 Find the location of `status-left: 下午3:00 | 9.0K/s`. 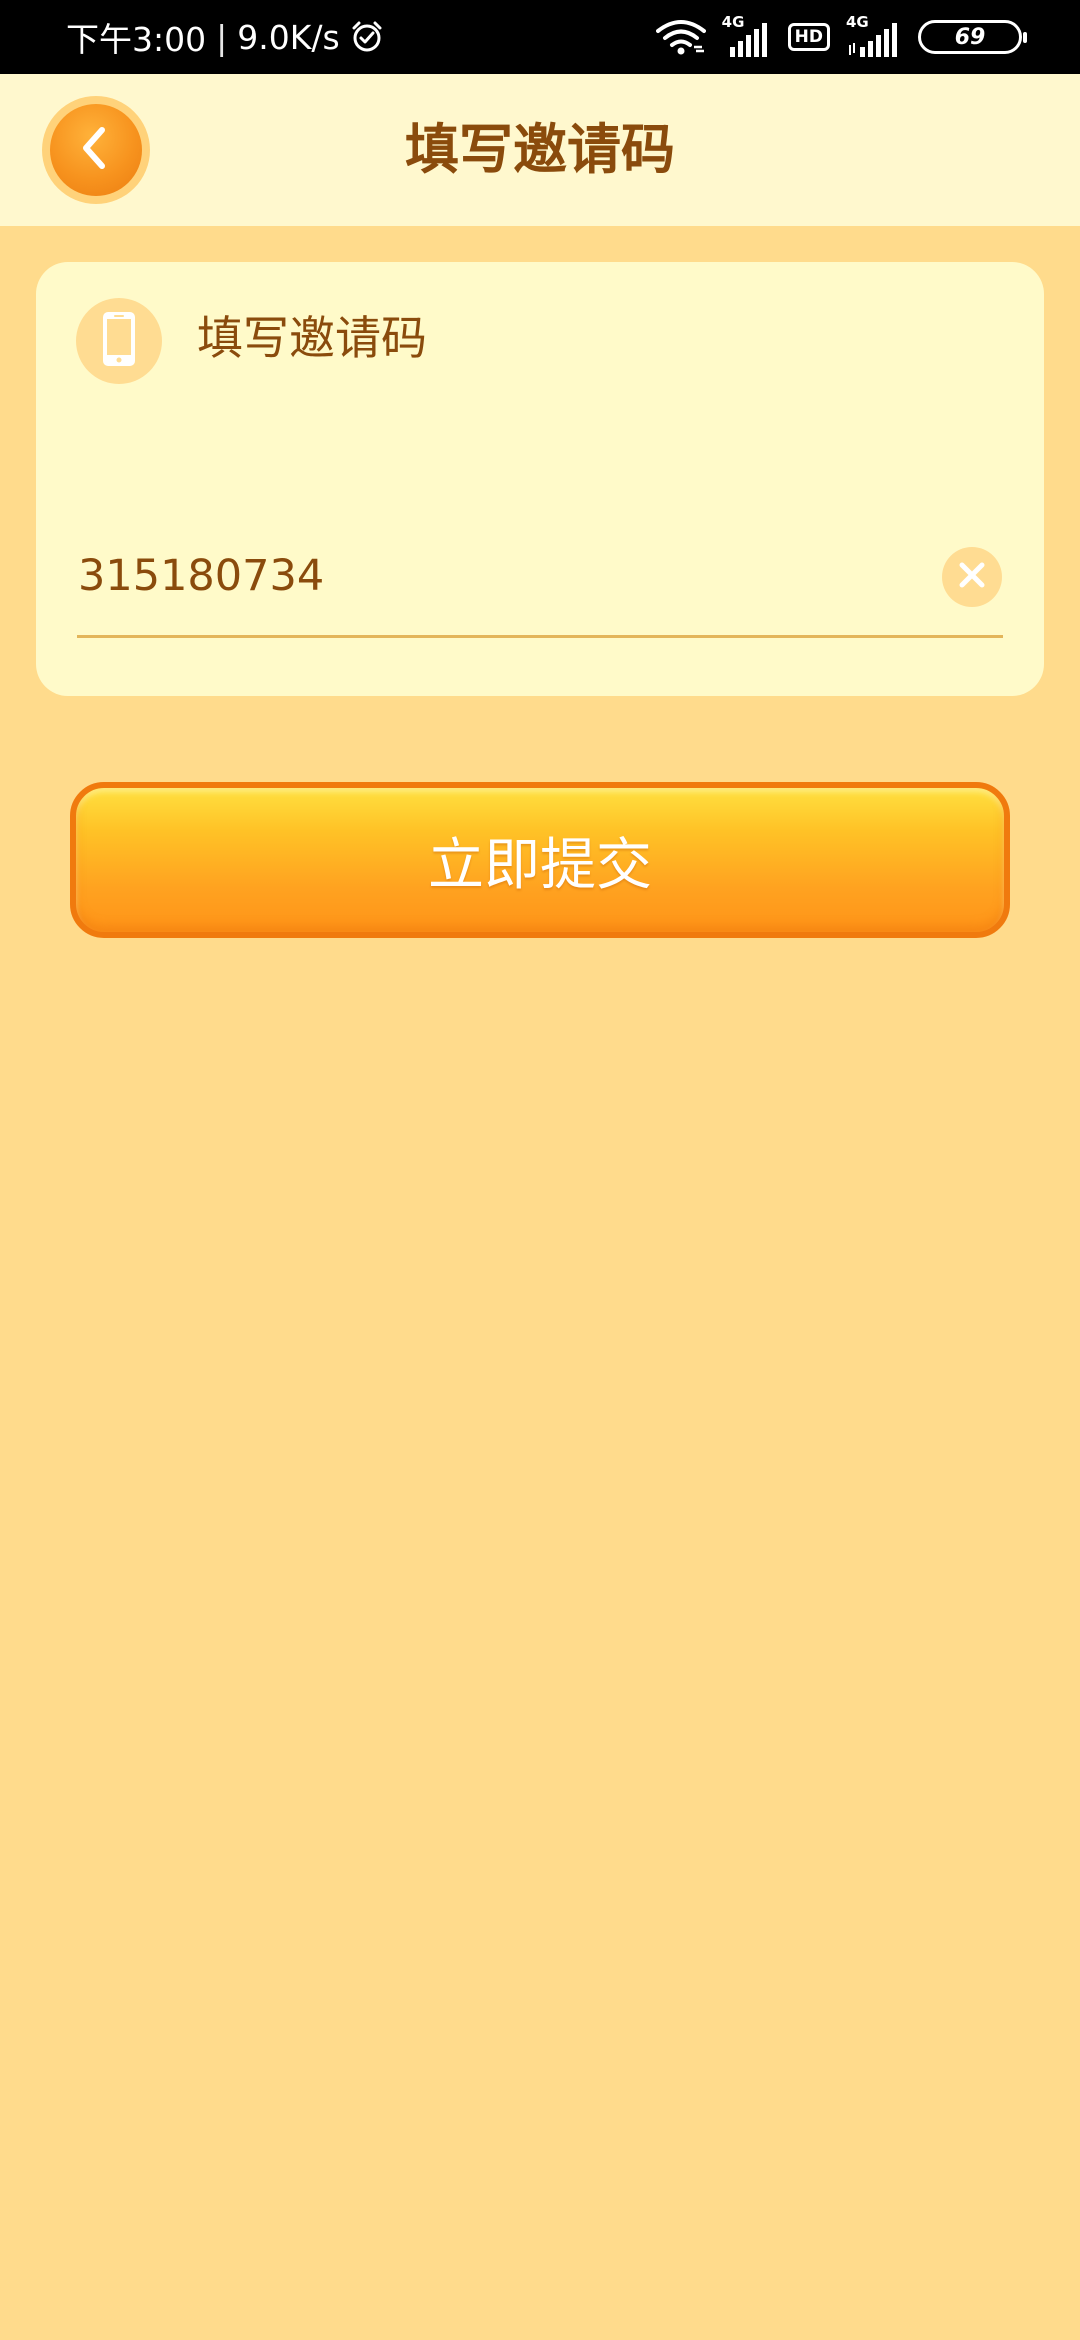

status-left: 下午3:00 | 9.0K/s is located at coordinates (225, 37).